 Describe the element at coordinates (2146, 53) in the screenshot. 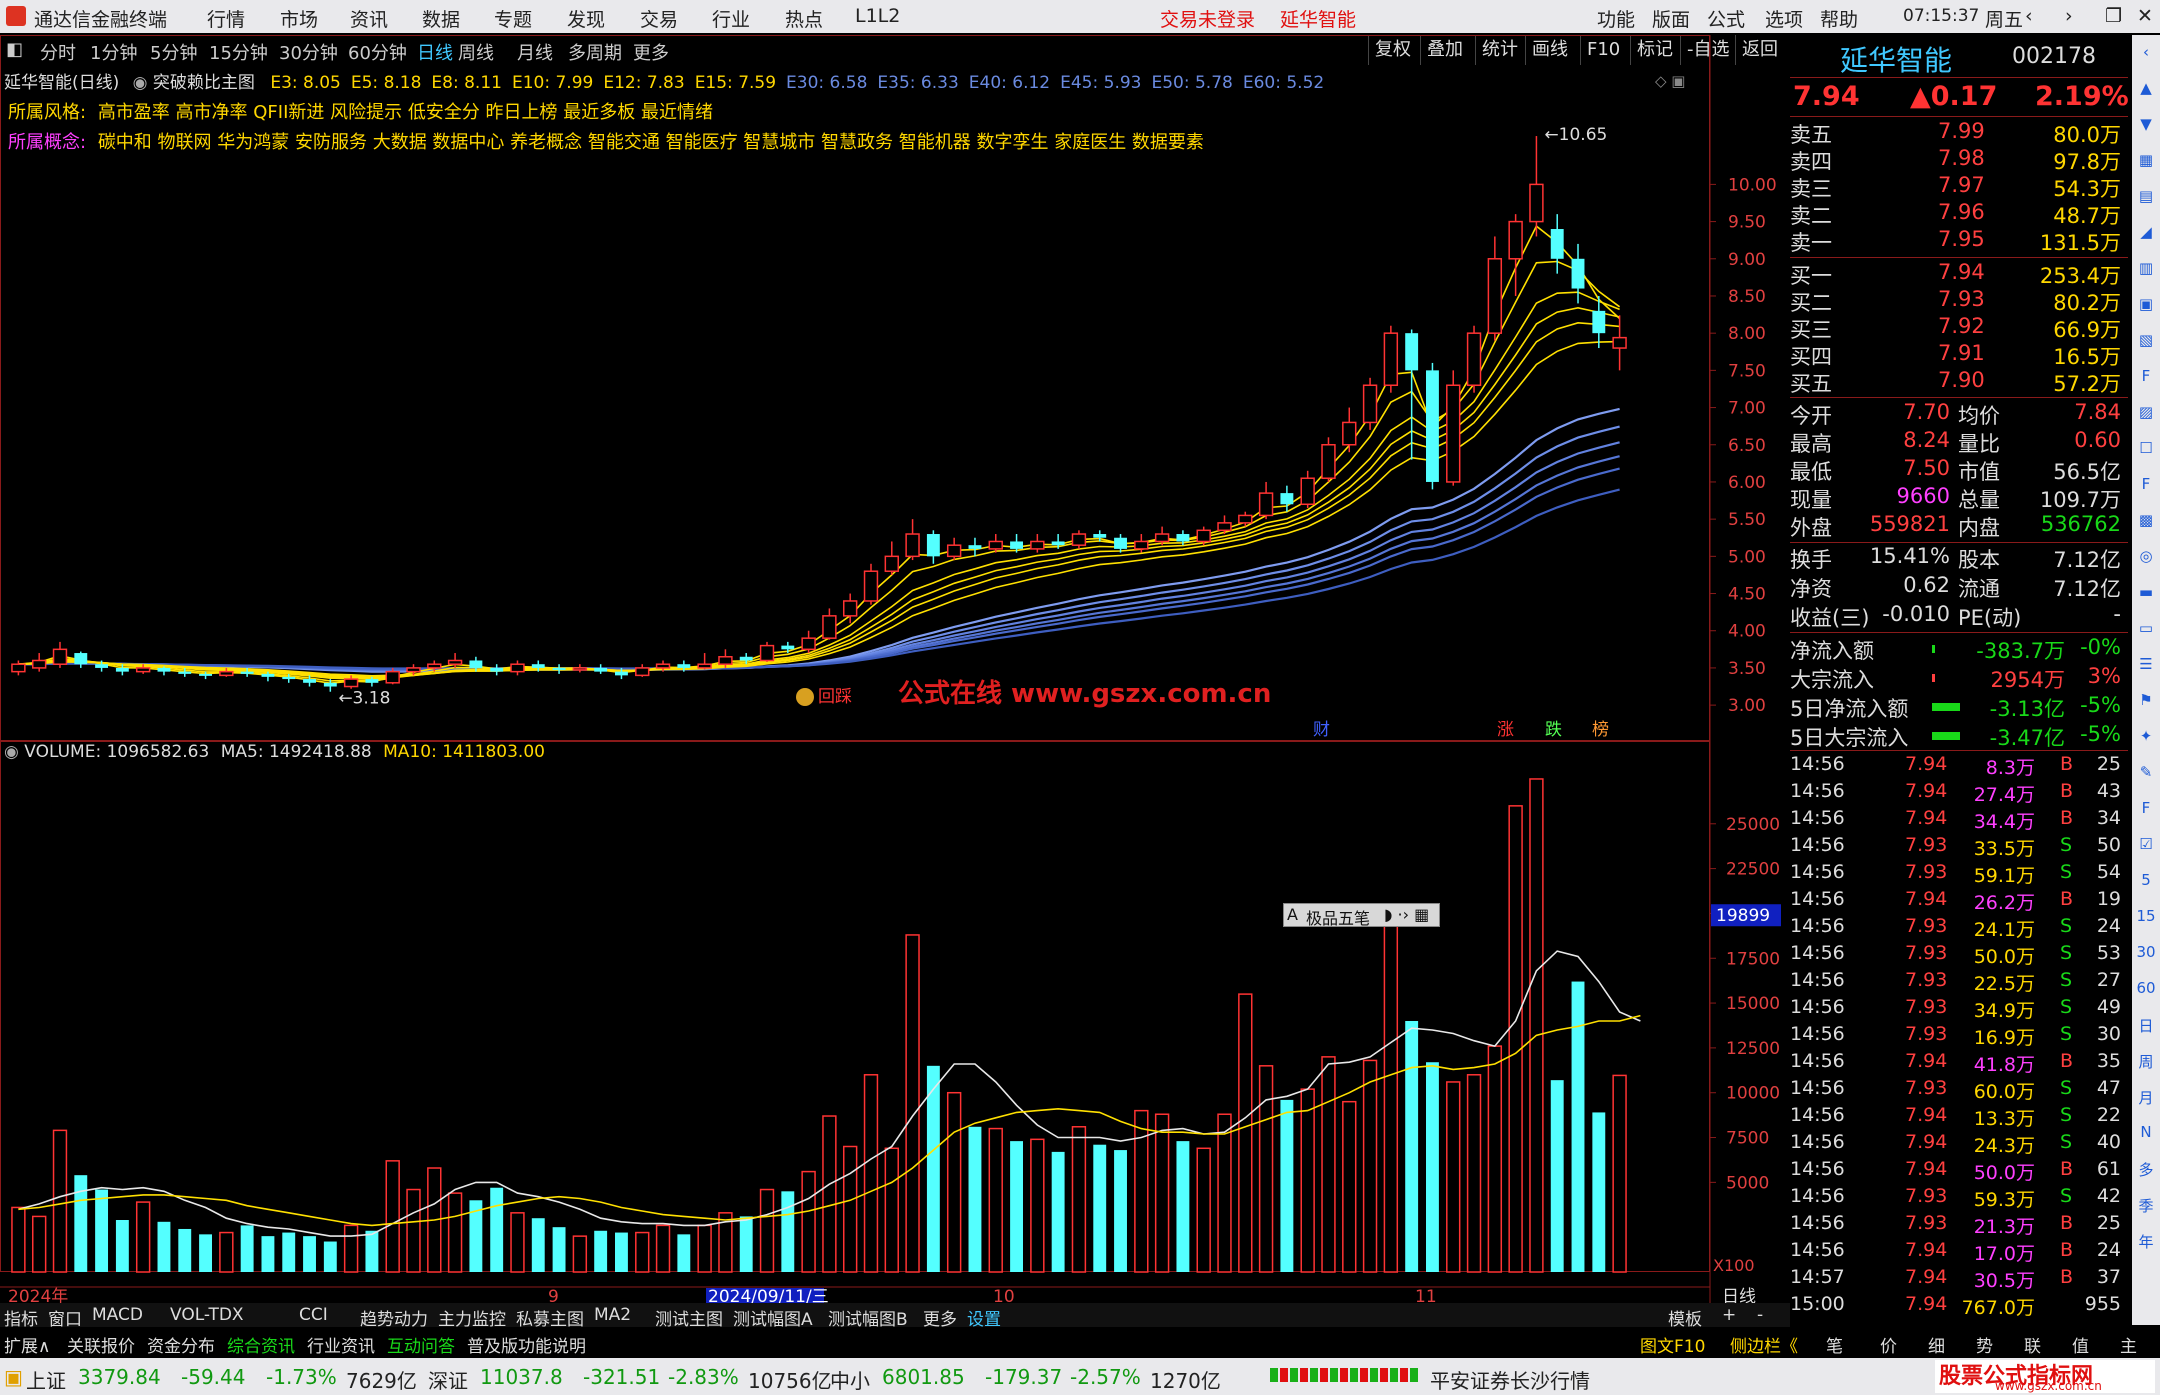

I see `side-icon-0: ‹` at that location.